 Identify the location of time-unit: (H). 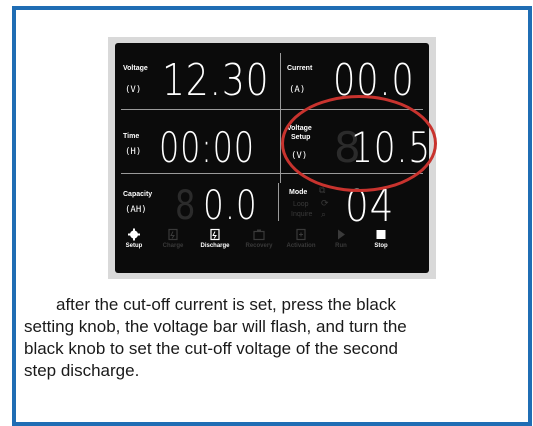
(133, 152).